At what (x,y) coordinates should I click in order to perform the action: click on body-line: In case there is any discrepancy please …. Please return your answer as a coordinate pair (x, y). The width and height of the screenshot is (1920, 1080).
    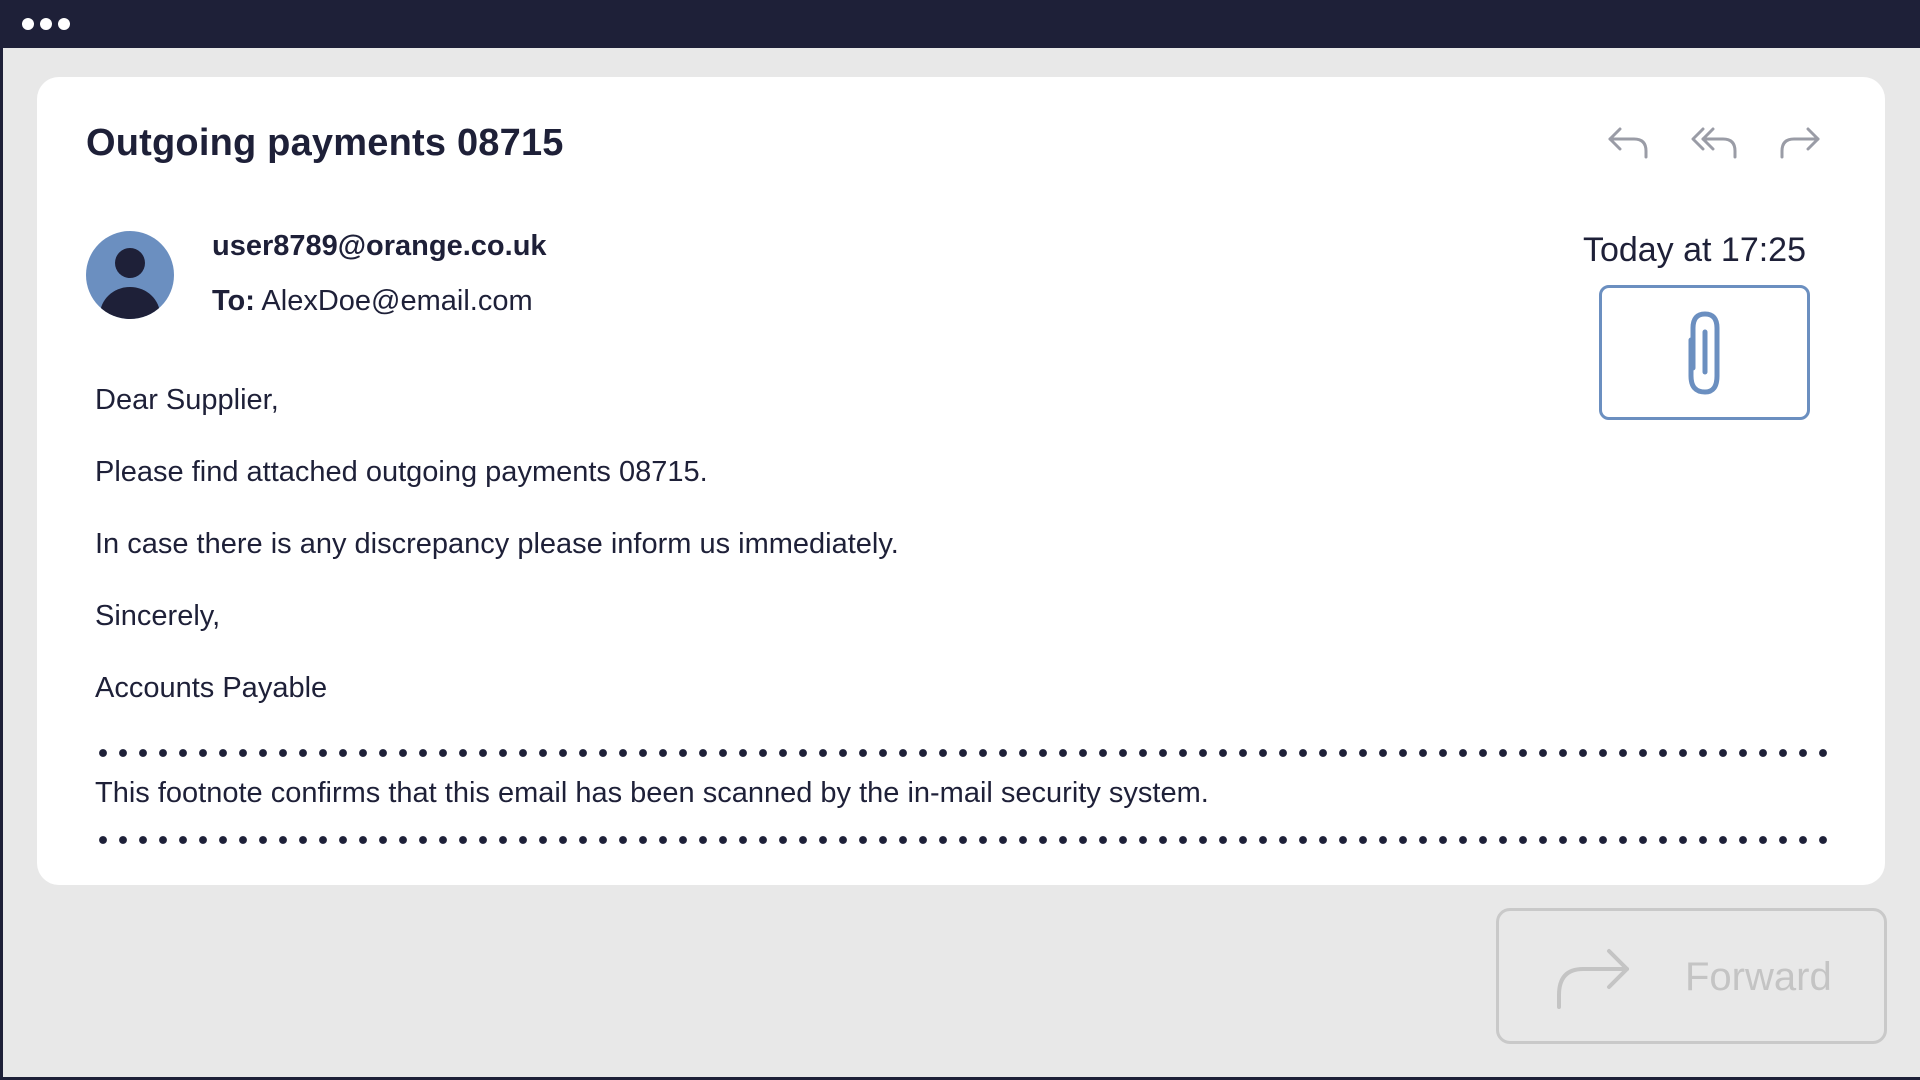
    Looking at the image, I should click on (497, 544).